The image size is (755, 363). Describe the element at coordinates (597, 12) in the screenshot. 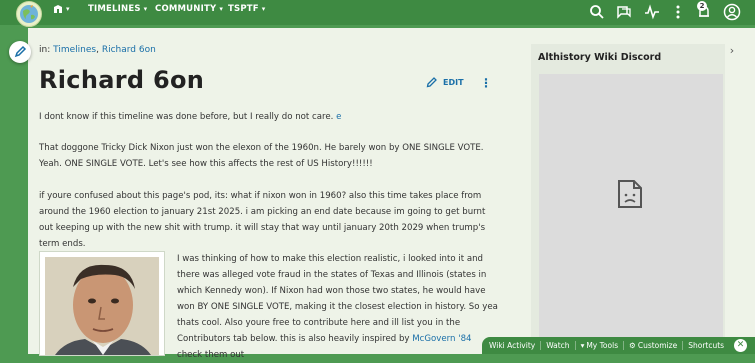

I see `search-icon` at that location.